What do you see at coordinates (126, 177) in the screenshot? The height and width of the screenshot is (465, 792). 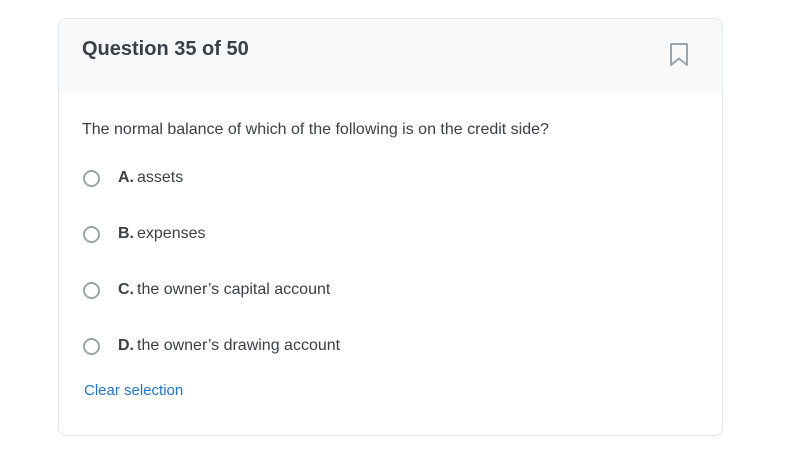 I see `option-letter: A.` at bounding box center [126, 177].